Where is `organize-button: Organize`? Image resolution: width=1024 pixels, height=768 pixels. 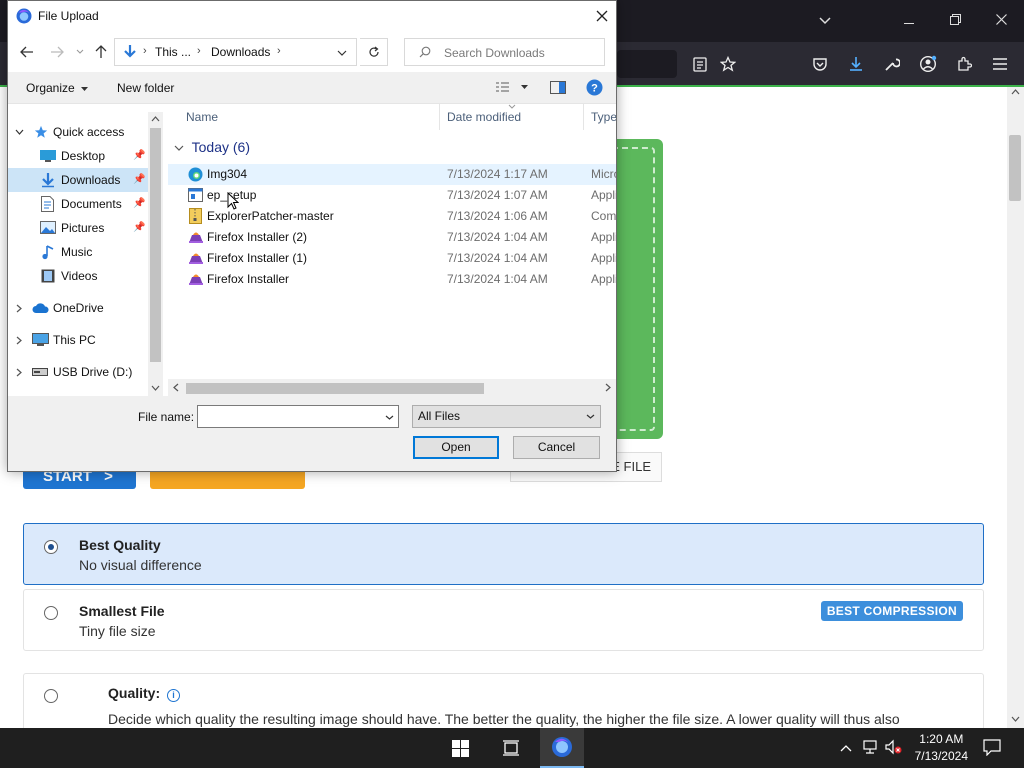 organize-button: Organize is located at coordinates (57, 88).